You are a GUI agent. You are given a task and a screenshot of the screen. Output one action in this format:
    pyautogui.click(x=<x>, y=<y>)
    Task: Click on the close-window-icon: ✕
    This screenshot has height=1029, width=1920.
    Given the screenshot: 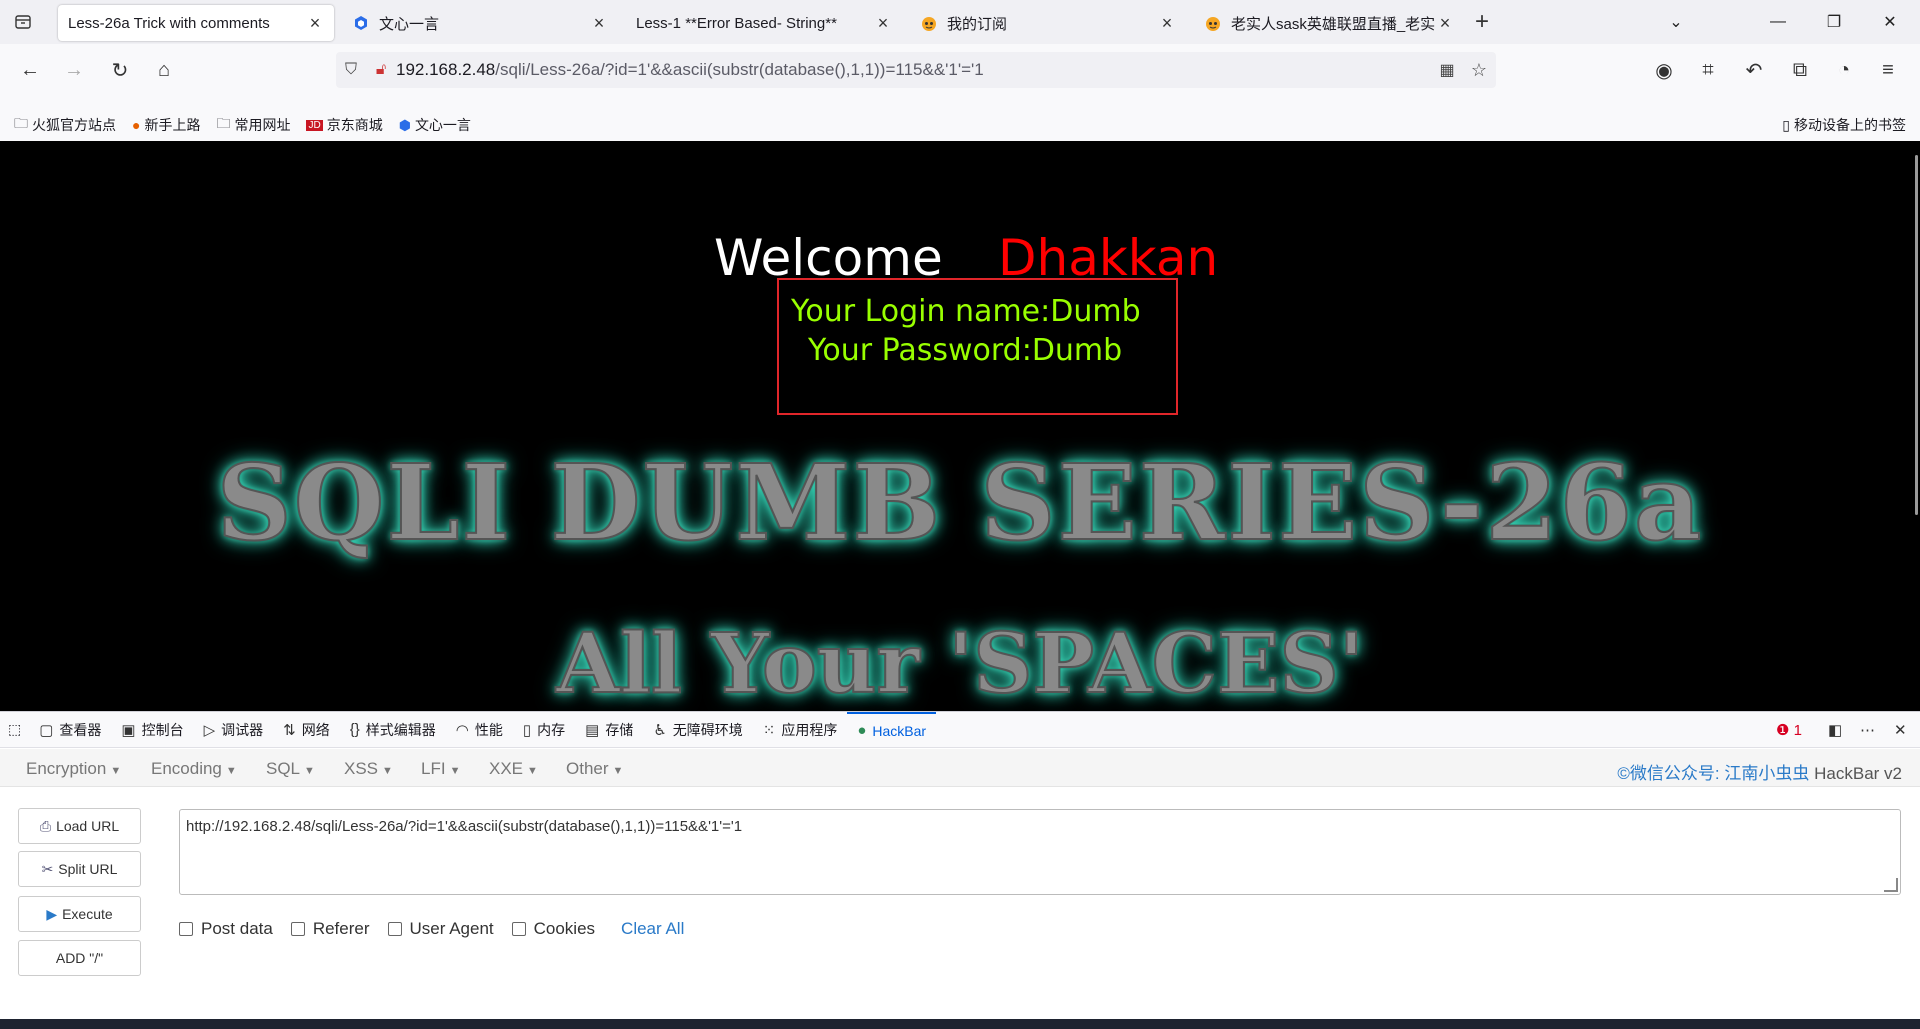 What is the action you would take?
    pyautogui.click(x=1890, y=22)
    